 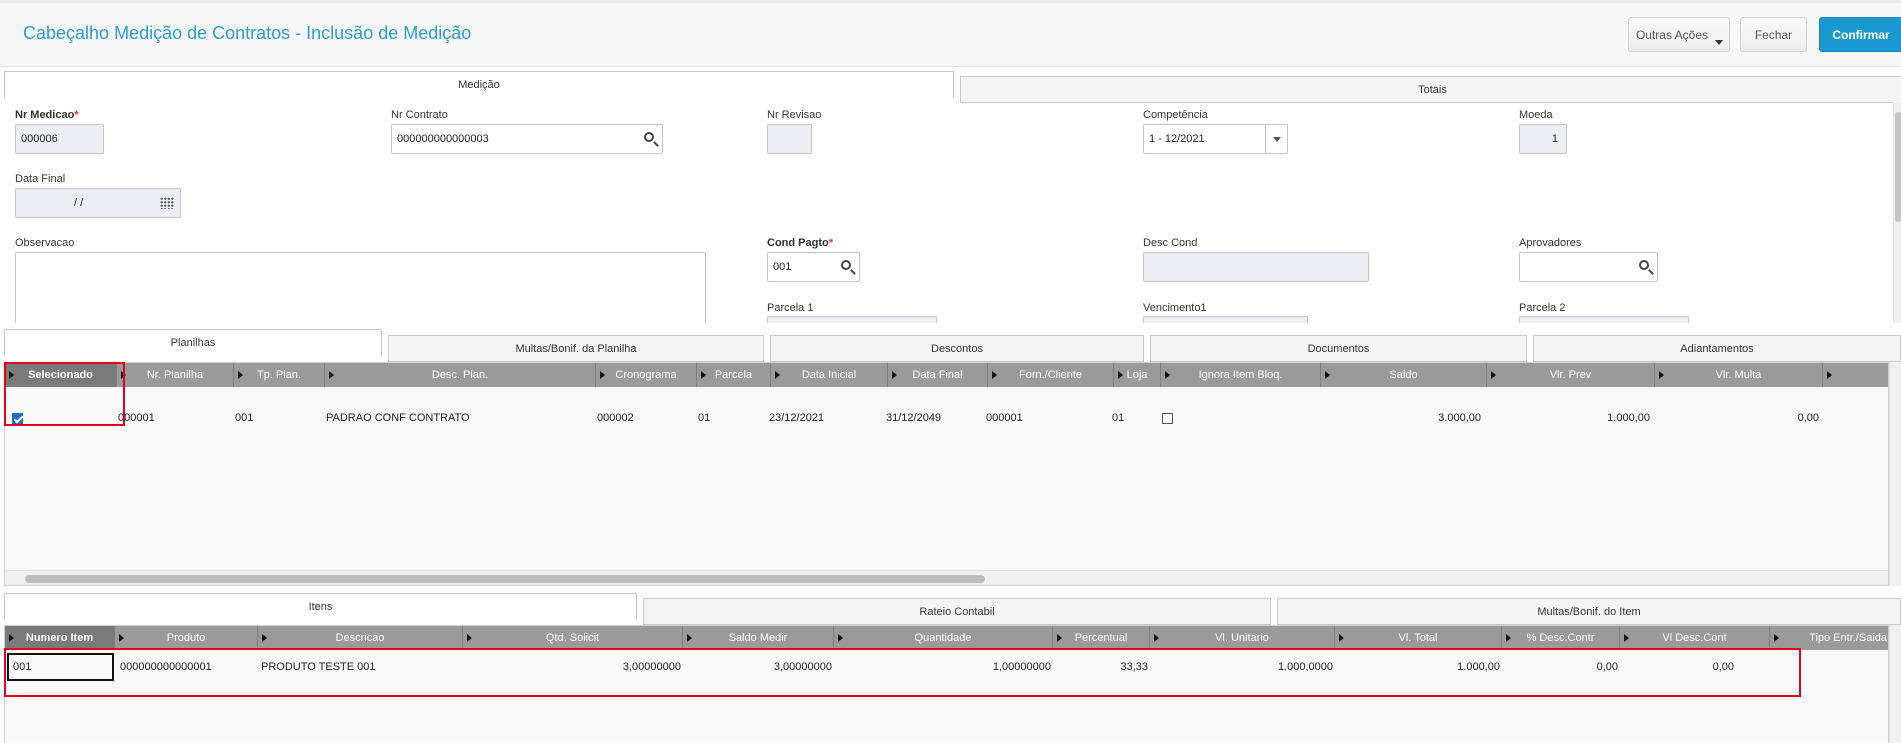 I want to click on cond-pagto-label: Cond Pagto*, so click(x=800, y=243).